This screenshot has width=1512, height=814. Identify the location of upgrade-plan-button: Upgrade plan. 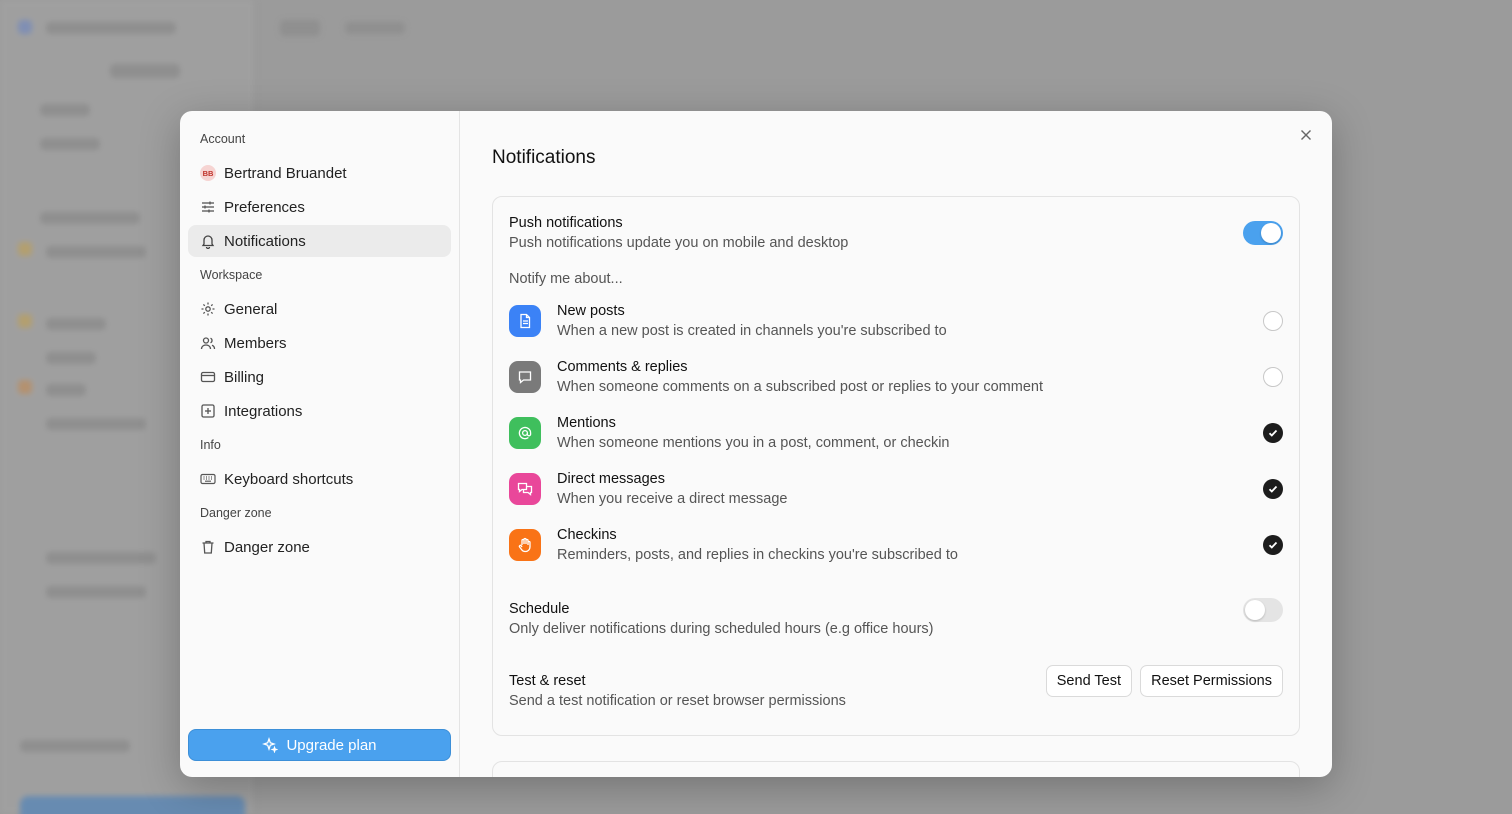
(319, 745).